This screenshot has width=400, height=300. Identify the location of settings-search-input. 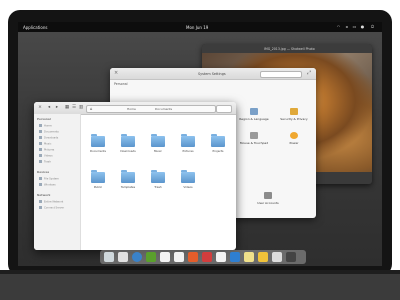
(281, 74).